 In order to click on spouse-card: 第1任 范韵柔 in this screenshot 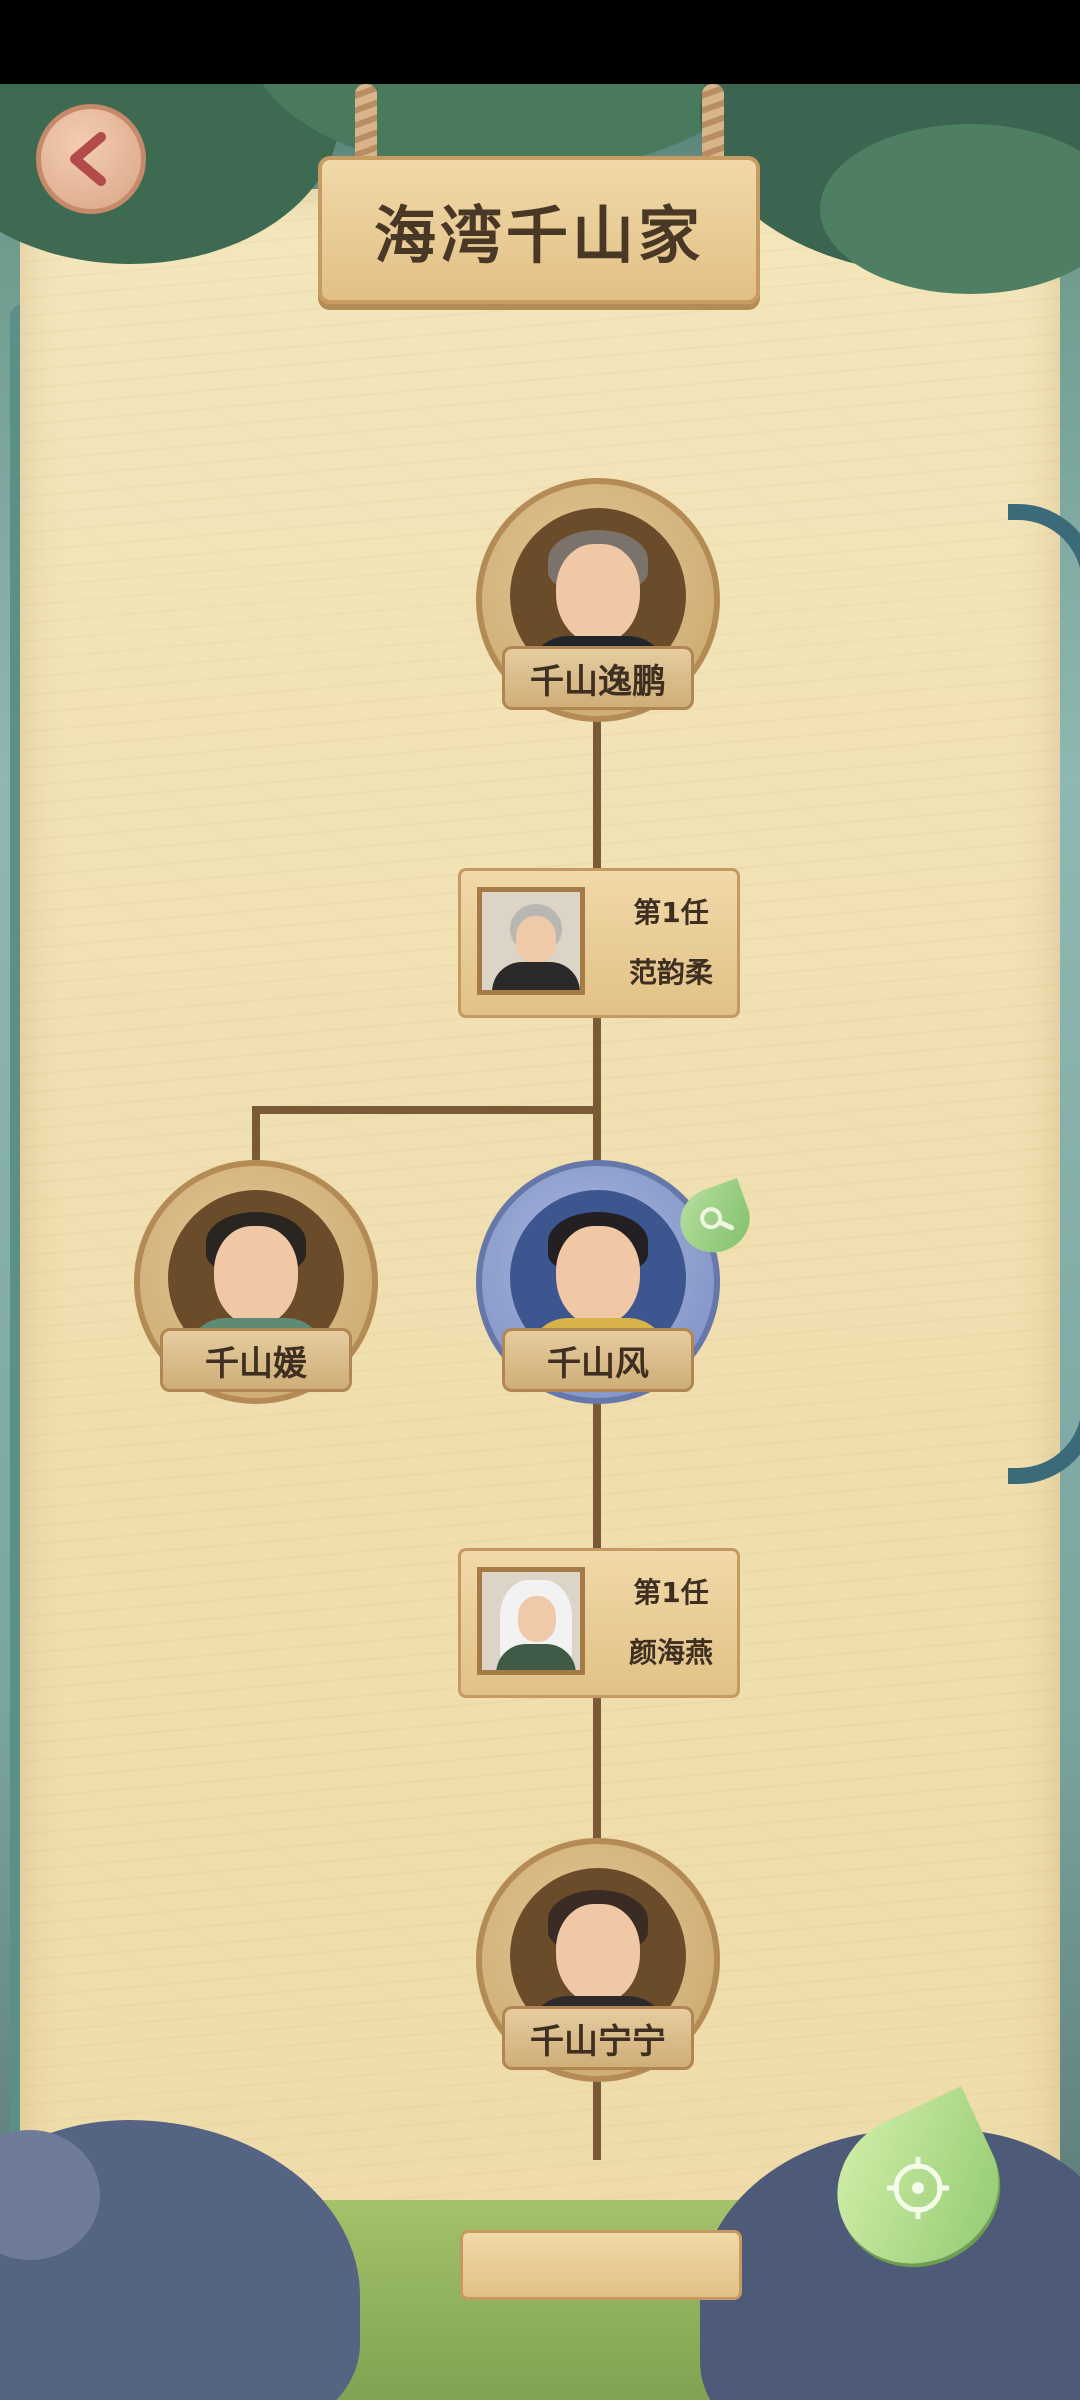, I will do `click(599, 943)`.